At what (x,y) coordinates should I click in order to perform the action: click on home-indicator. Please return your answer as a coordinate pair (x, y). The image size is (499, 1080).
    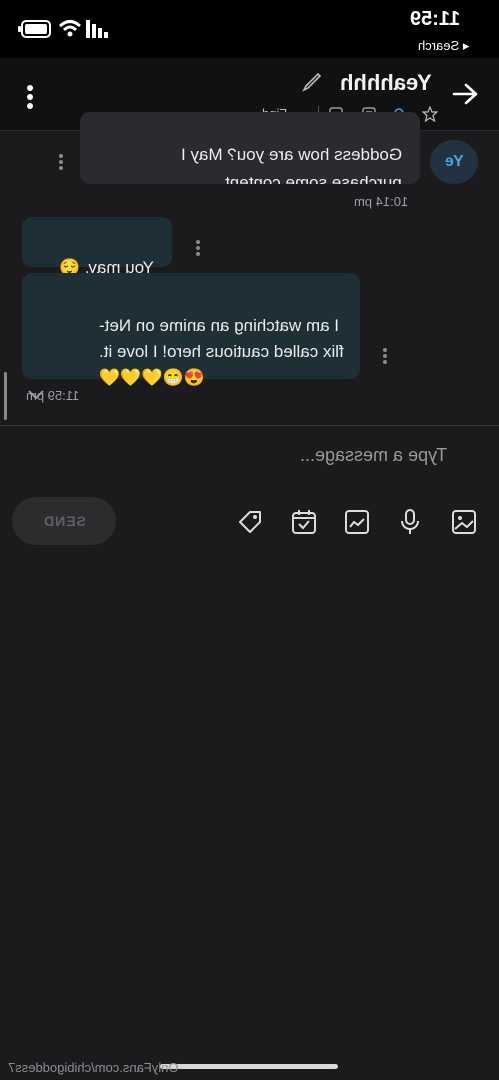
    Looking at the image, I should click on (249, 1066).